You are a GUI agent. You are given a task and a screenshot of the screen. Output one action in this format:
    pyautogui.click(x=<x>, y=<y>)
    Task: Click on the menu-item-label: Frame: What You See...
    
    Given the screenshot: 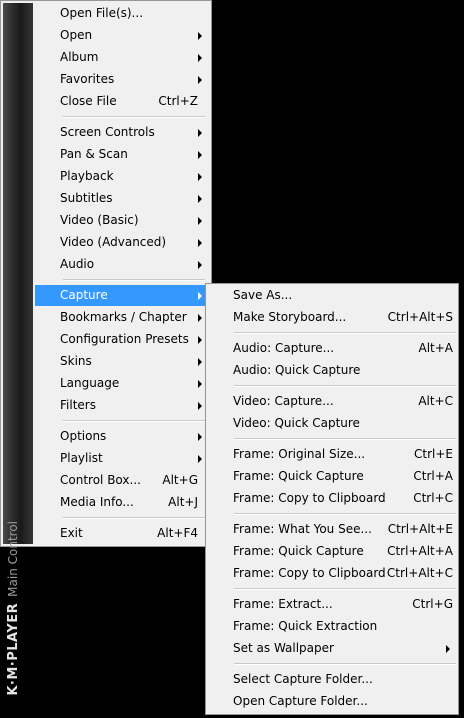 What is the action you would take?
    pyautogui.click(x=302, y=529)
    